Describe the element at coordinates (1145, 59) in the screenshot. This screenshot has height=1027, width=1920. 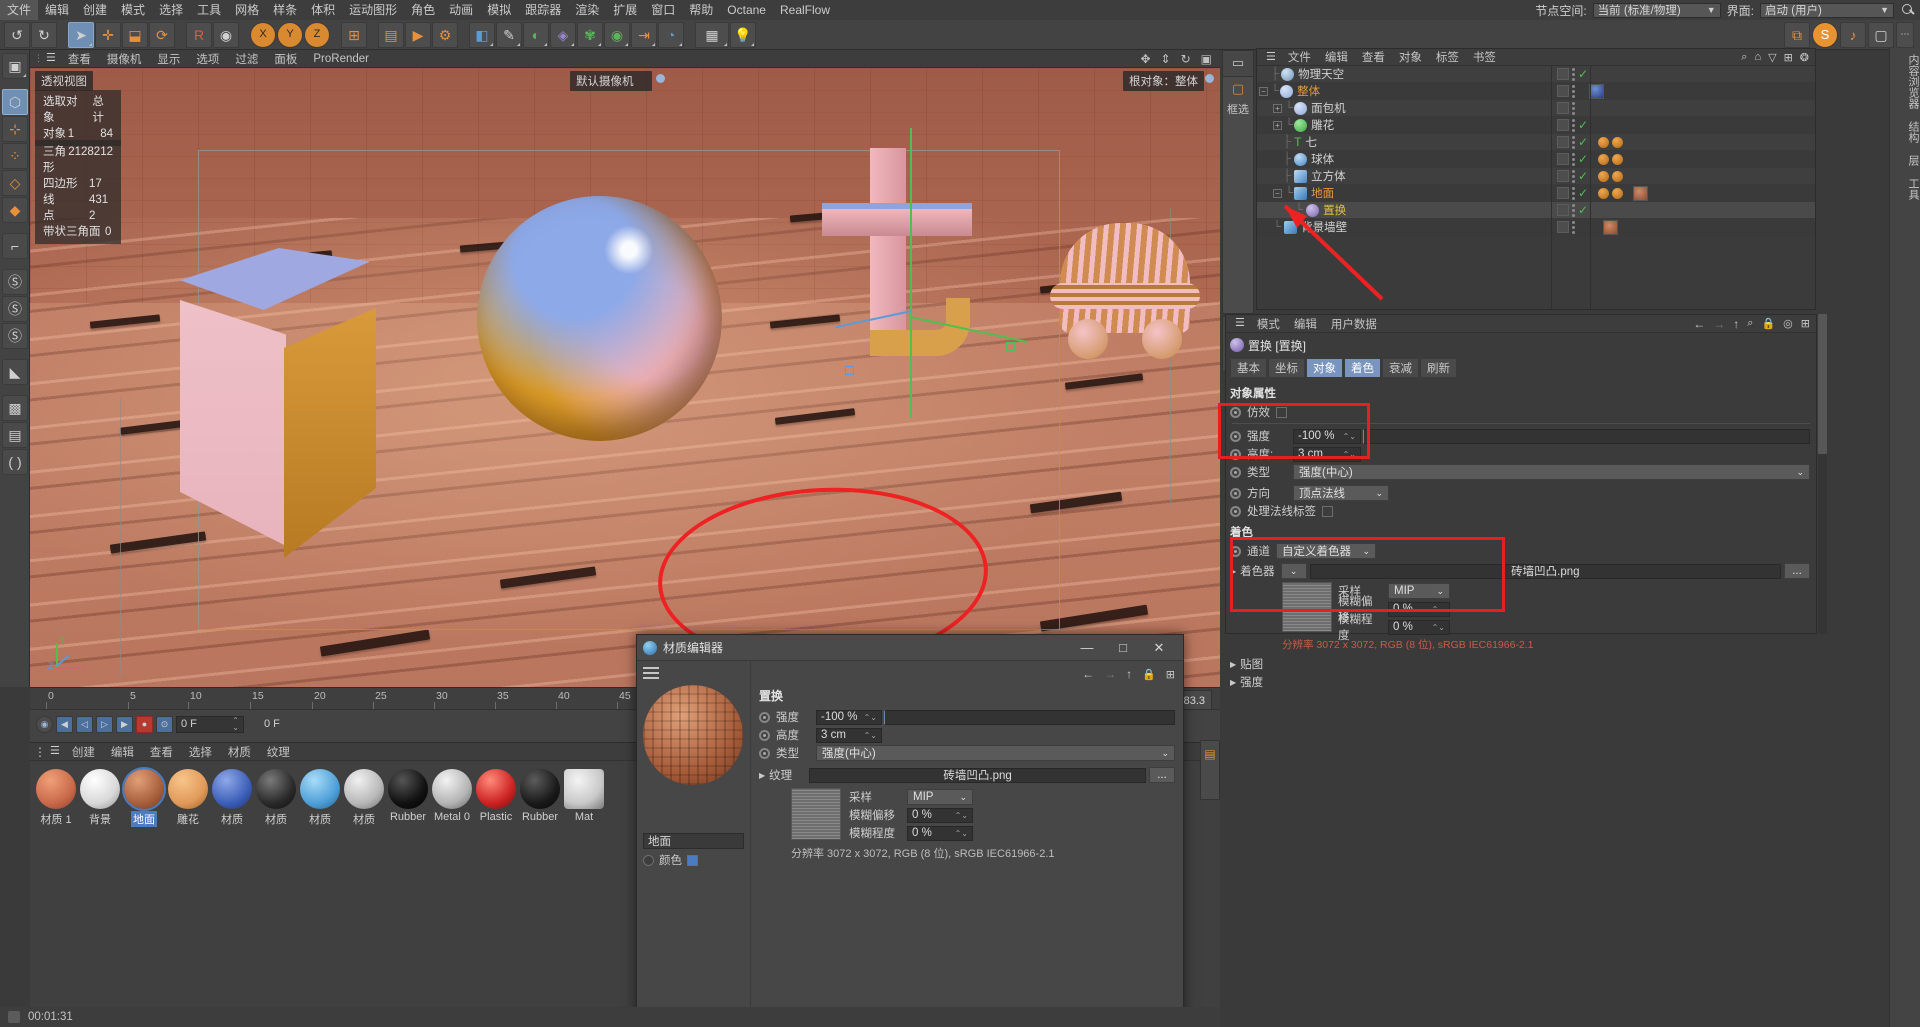
I see `pan-view-icon: ✥` at that location.